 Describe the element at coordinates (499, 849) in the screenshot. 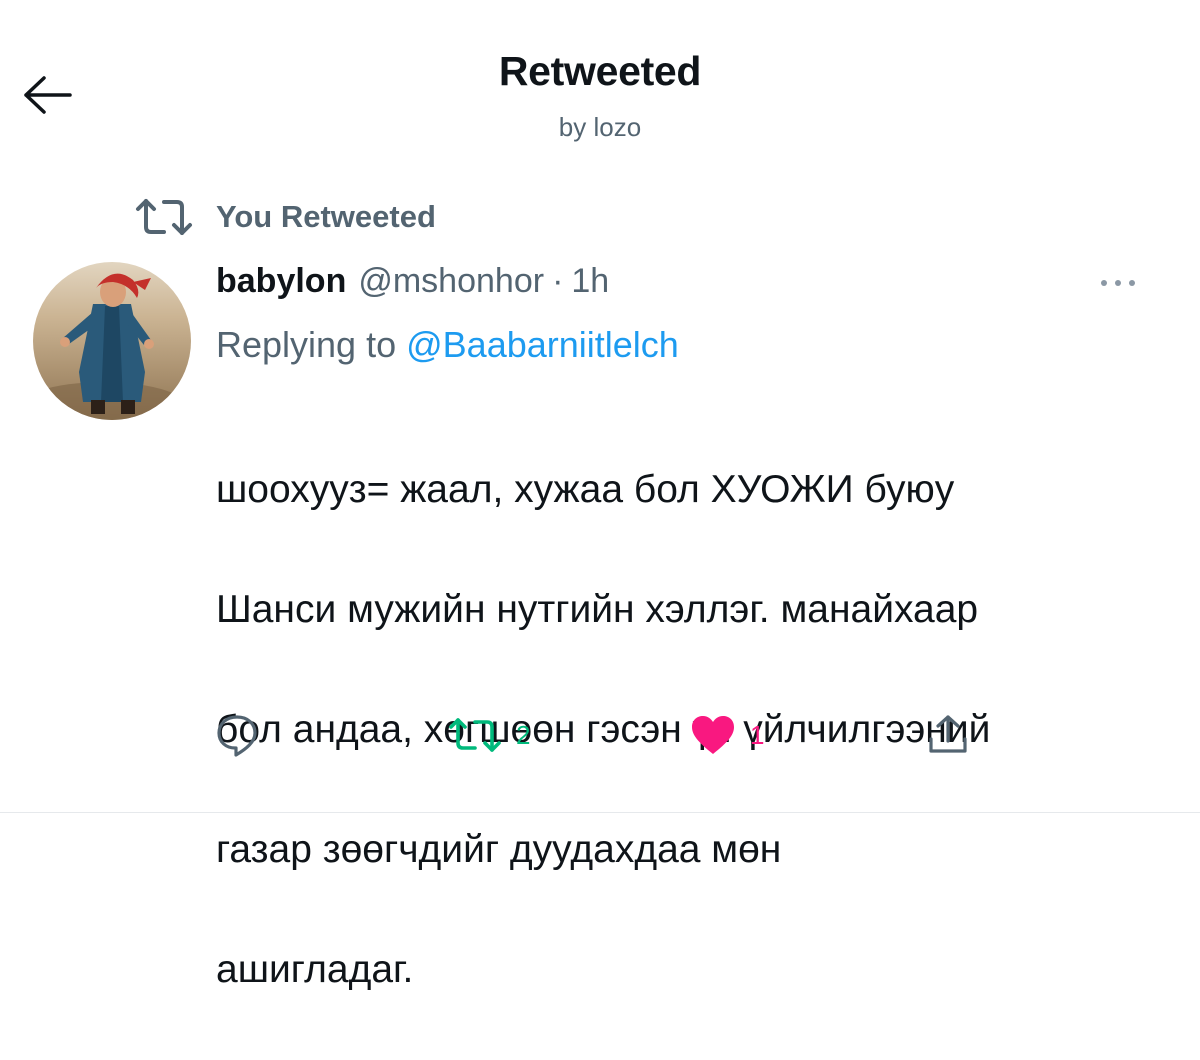

I see `tweet-text-line: газар зөөгчдийг дуудахдаа мөн` at that location.